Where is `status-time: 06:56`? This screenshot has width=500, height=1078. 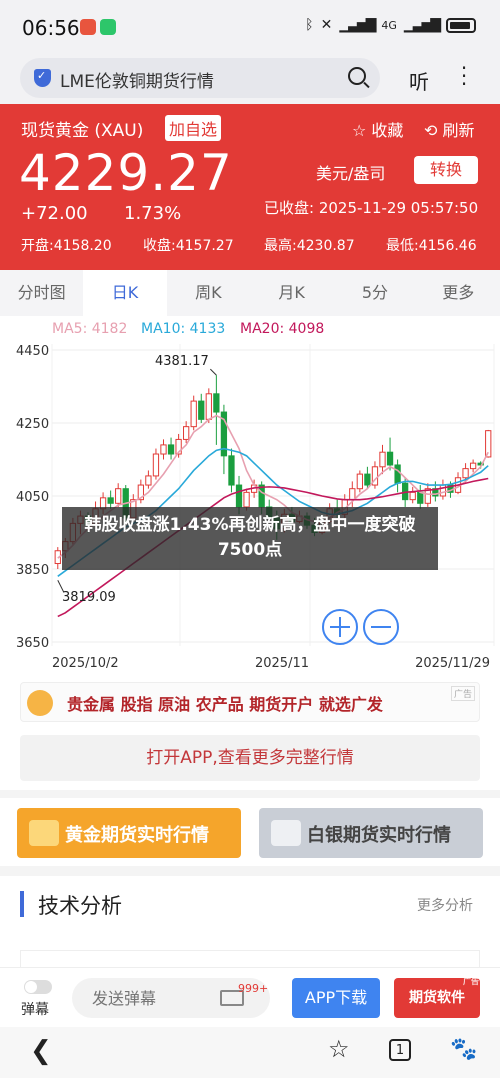
status-time: 06:56 is located at coordinates (51, 28).